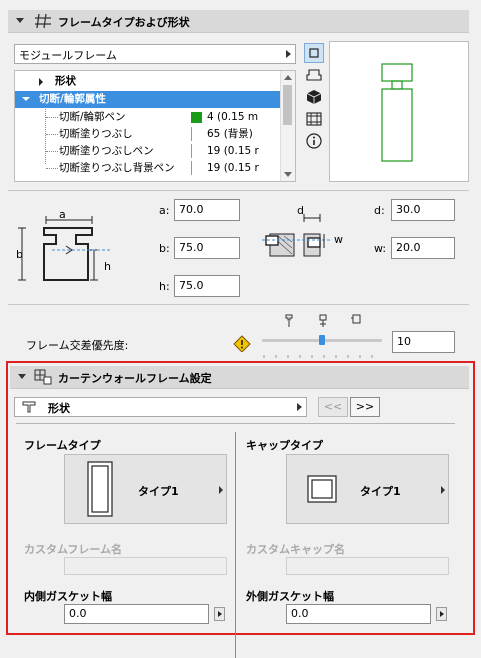 Image resolution: width=481 pixels, height=658 pixels. What do you see at coordinates (100, 489) in the screenshot?
I see `frame-type-thumbnail-icon` at bounding box center [100, 489].